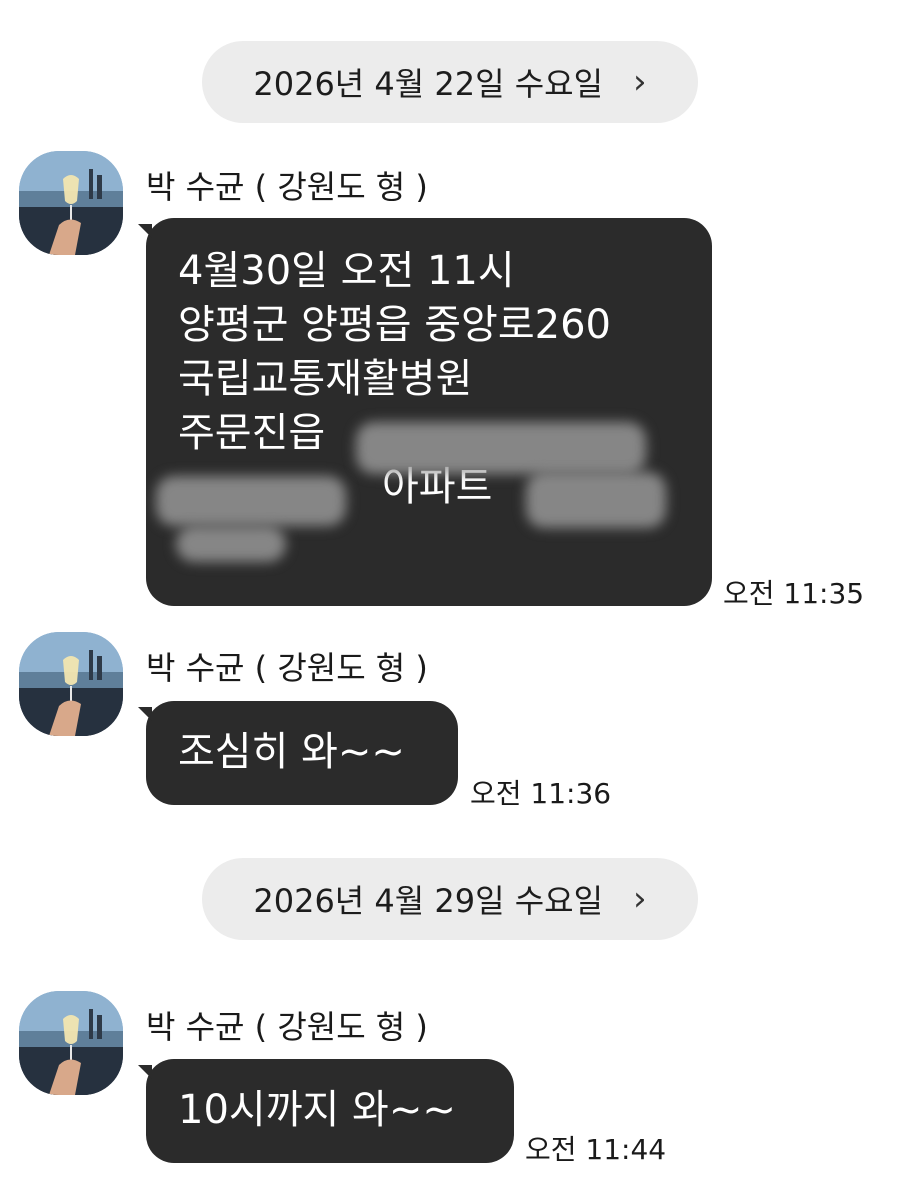 The height and width of the screenshot is (1190, 900). Describe the element at coordinates (346, 271) in the screenshot. I see `message-line: 4월30일 오전 11시` at that location.